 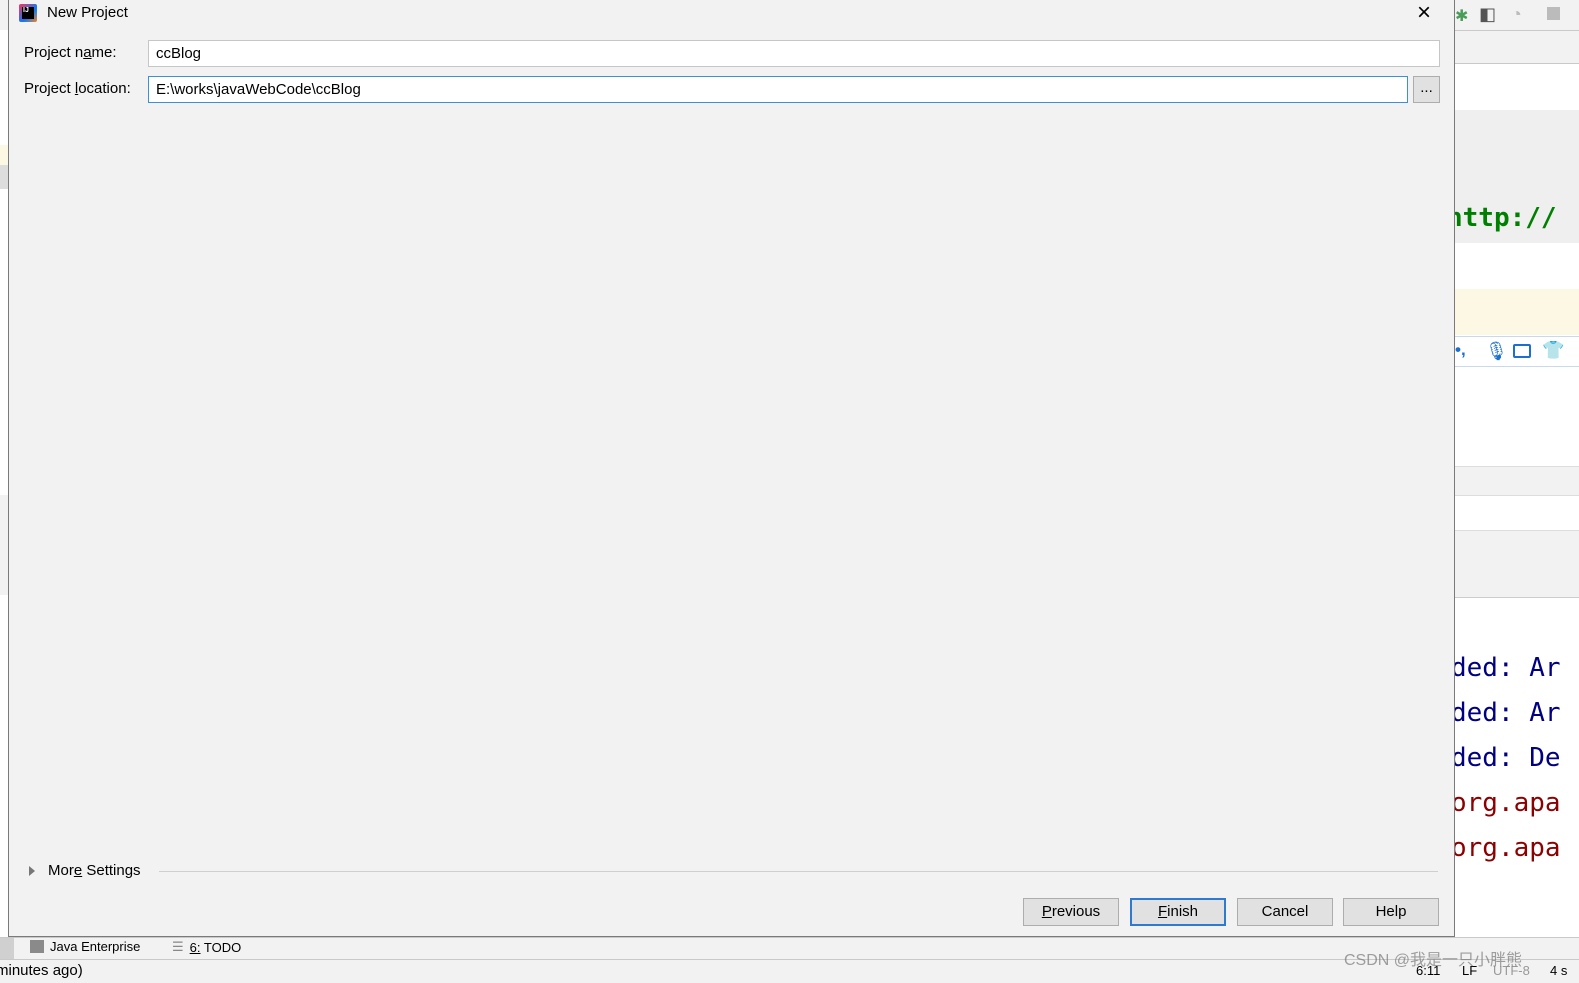 What do you see at coordinates (1522, 351) in the screenshot?
I see `keyboard-icon` at bounding box center [1522, 351].